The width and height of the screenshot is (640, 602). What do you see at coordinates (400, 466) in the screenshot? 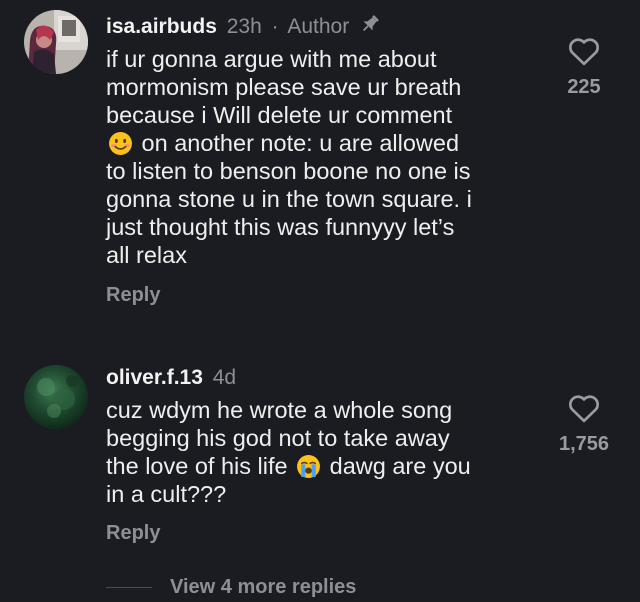
I see `comment-line: dawg are you` at bounding box center [400, 466].